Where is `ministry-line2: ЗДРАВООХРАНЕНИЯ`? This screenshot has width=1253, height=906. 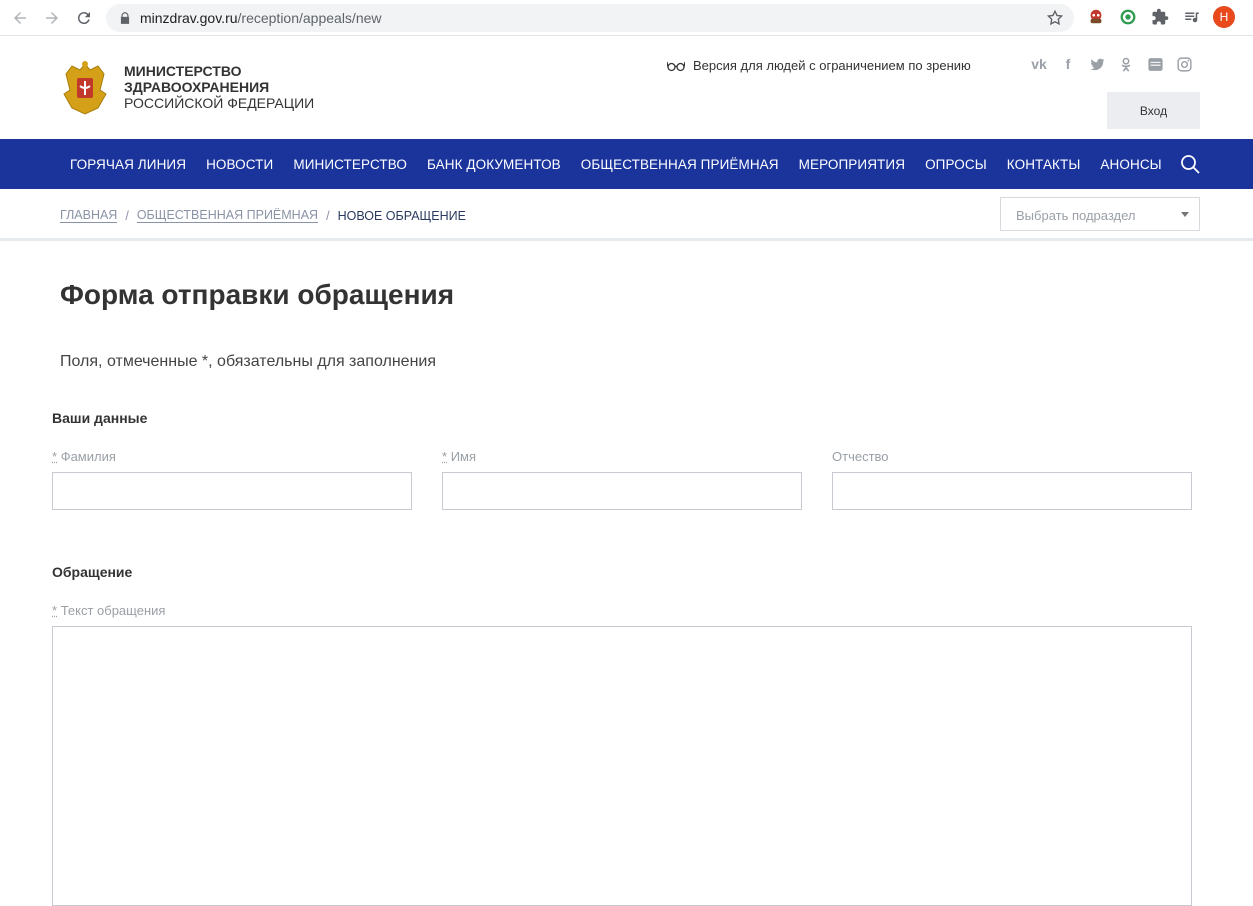
ministry-line2: ЗДРАВООХРАНЕНИЯ is located at coordinates (219, 87).